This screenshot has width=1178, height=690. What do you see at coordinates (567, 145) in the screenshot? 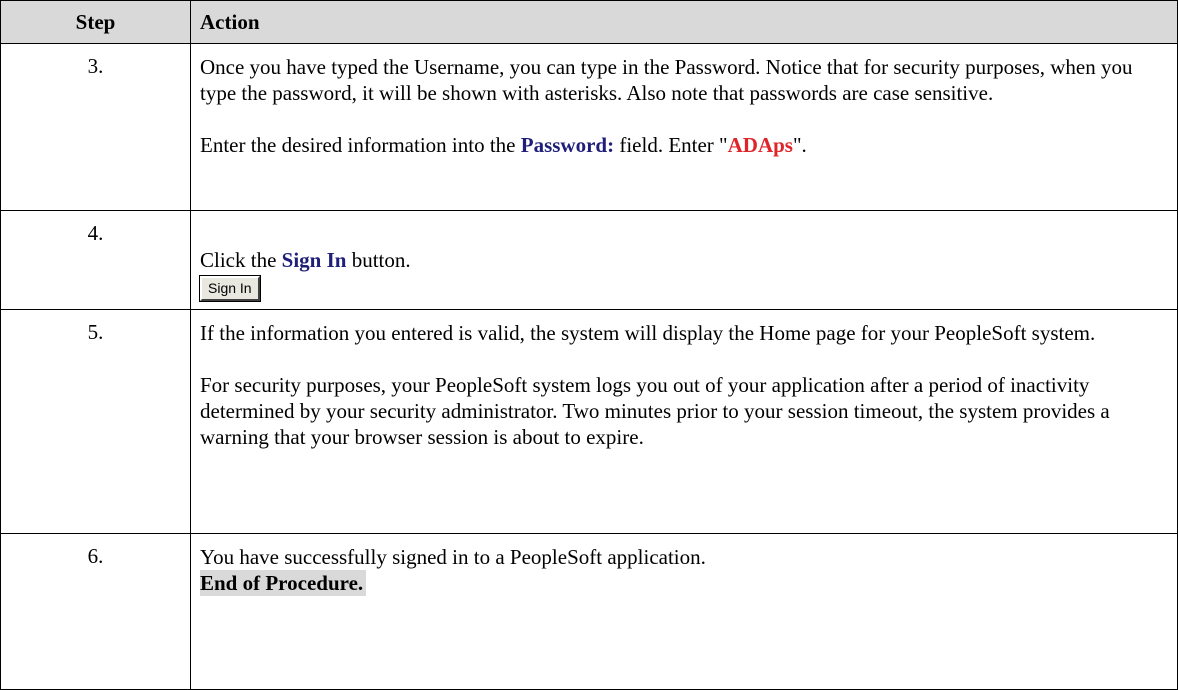
I see `field-name: Password:` at bounding box center [567, 145].